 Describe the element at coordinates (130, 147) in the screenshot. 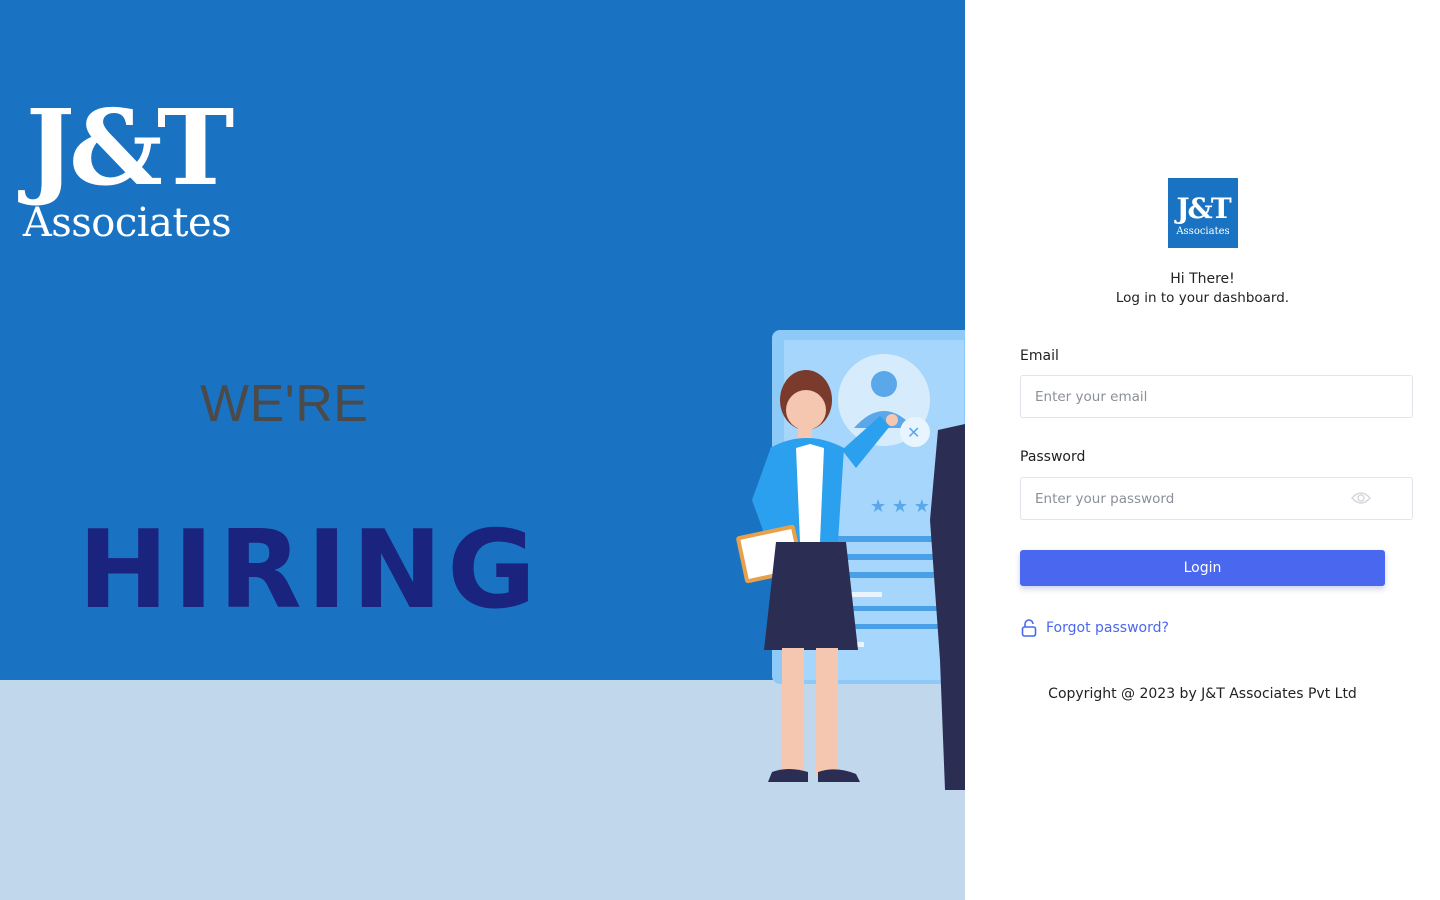

I see `brand-logo-mark: J&T` at that location.